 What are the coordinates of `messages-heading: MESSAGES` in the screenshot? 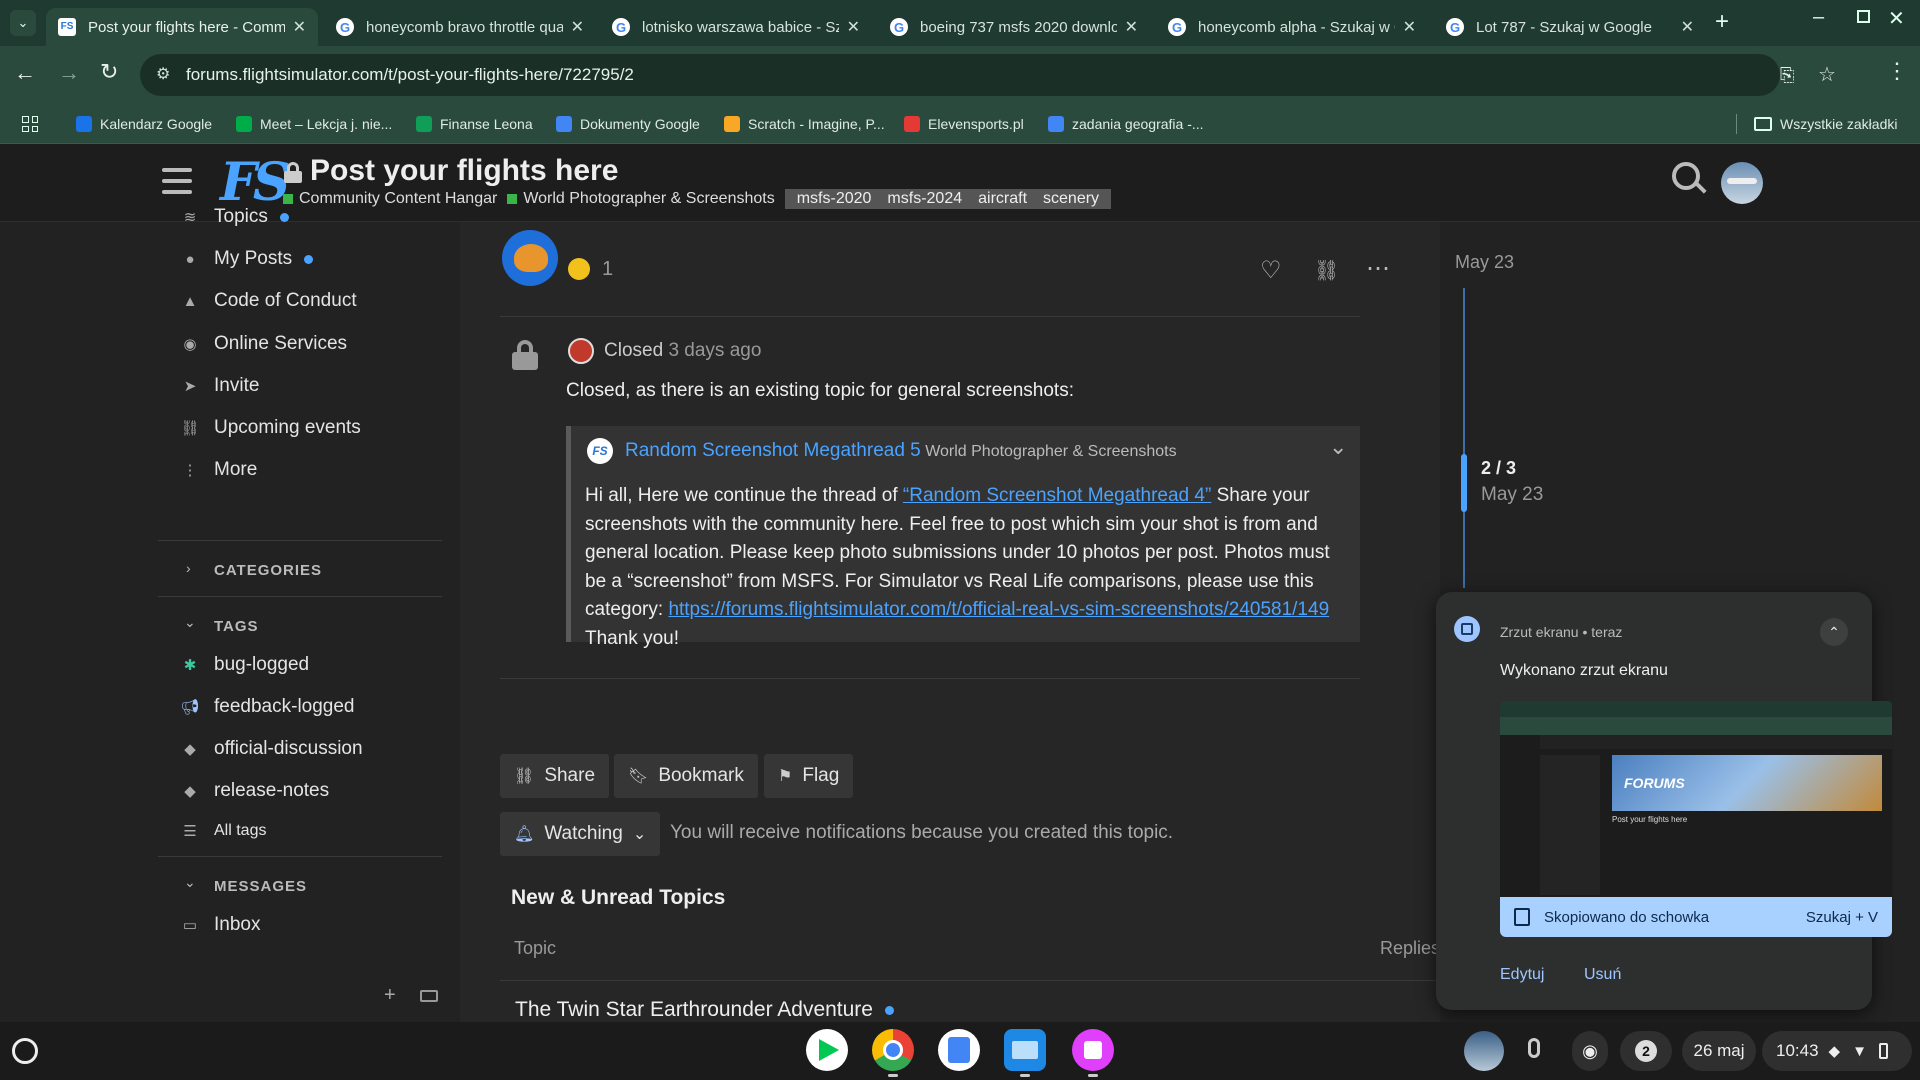 It's located at (260, 886).